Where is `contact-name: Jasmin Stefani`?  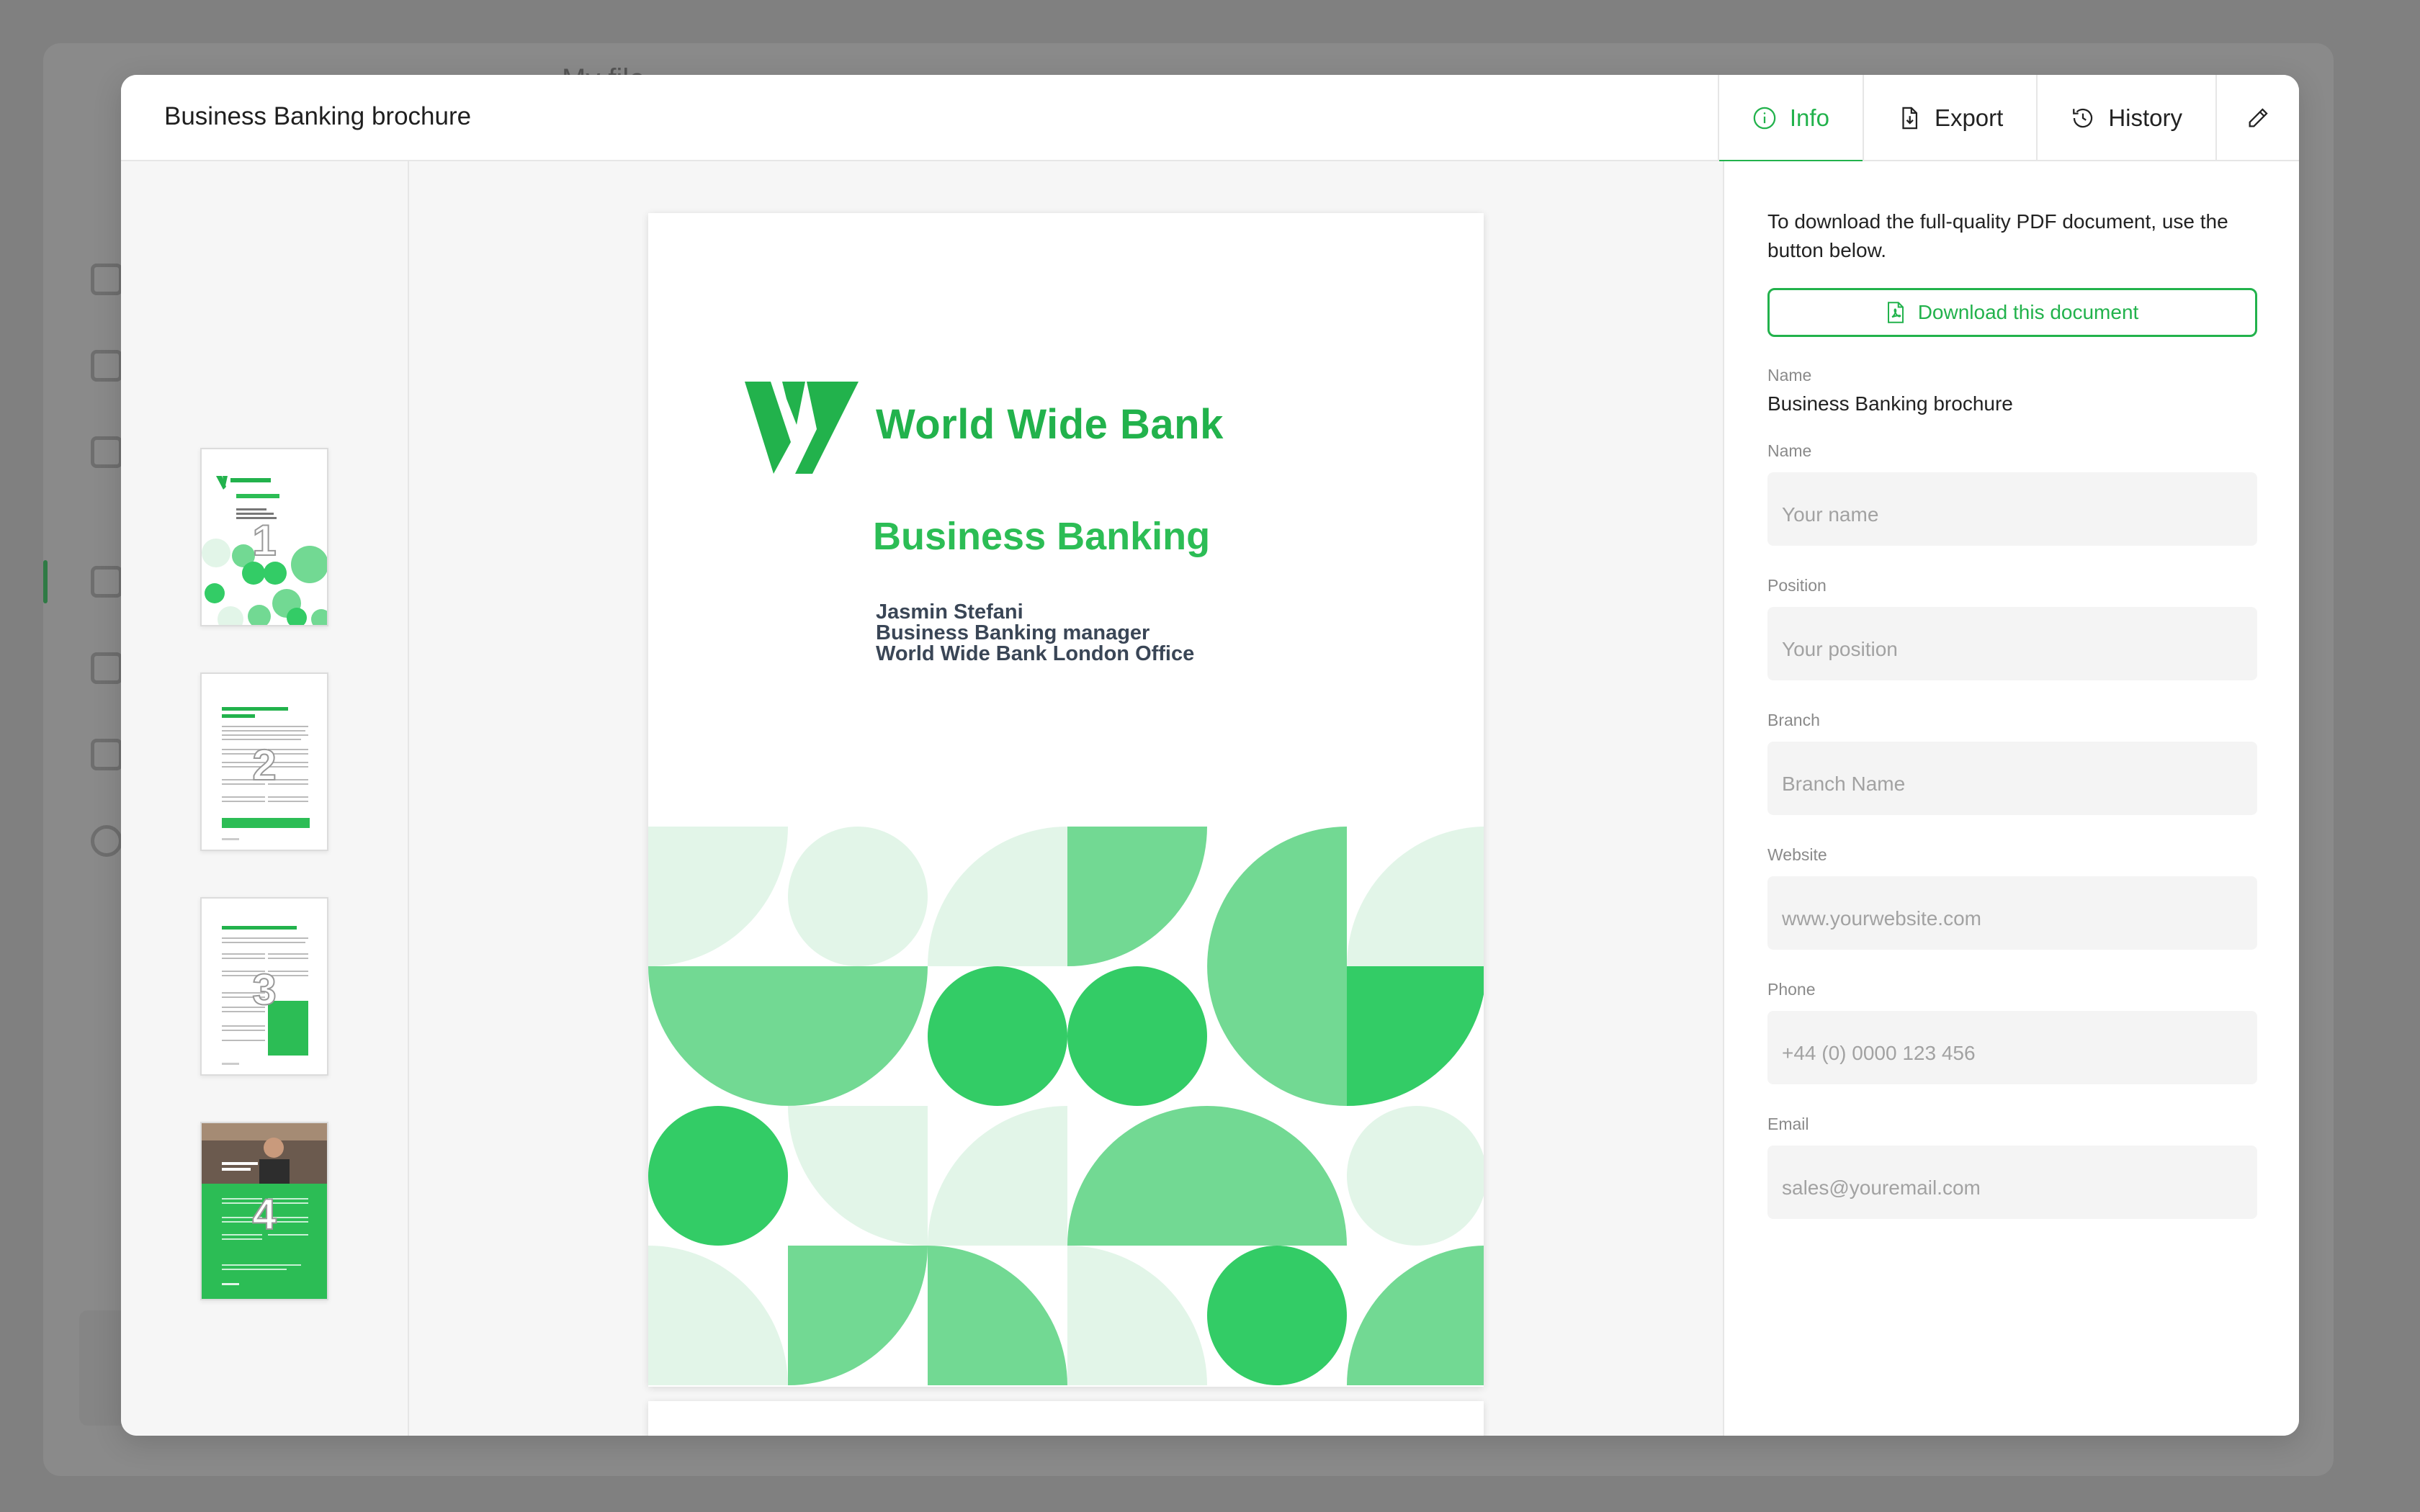
contact-name: Jasmin Stefani is located at coordinates (949, 612).